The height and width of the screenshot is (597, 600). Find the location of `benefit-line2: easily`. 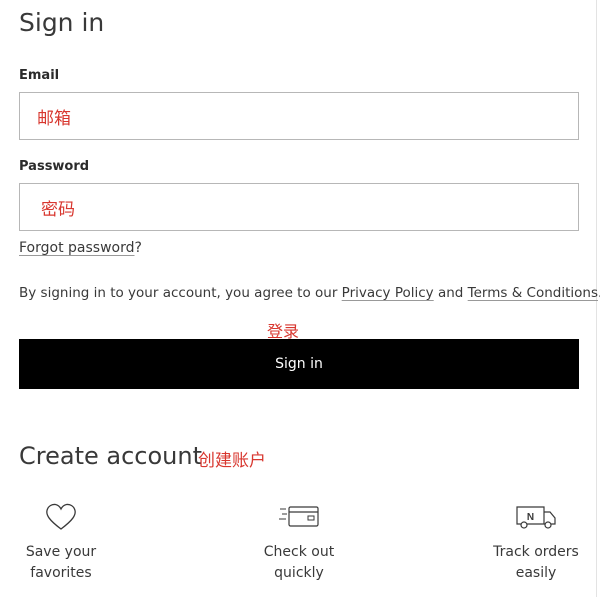

benefit-line2: easily is located at coordinates (536, 573).